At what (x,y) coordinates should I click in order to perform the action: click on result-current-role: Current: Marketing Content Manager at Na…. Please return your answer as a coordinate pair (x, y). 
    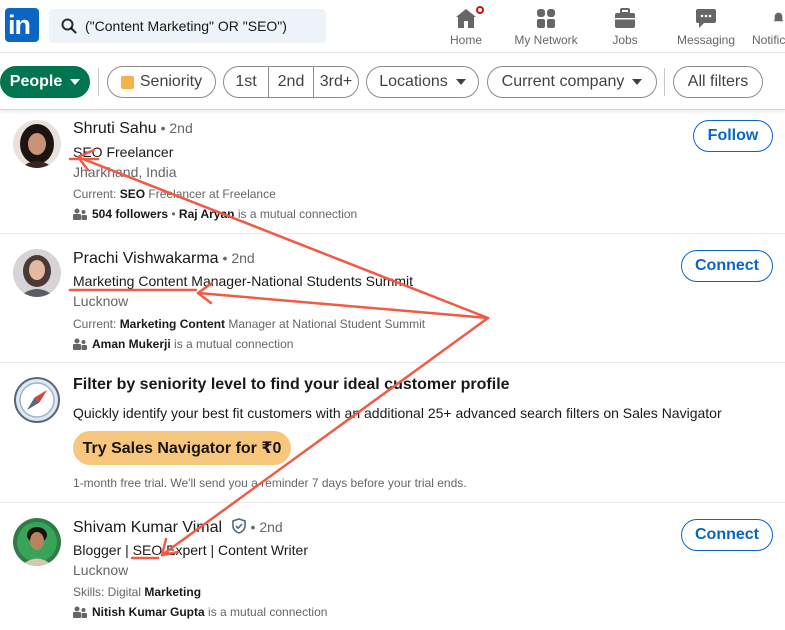
    Looking at the image, I should click on (249, 324).